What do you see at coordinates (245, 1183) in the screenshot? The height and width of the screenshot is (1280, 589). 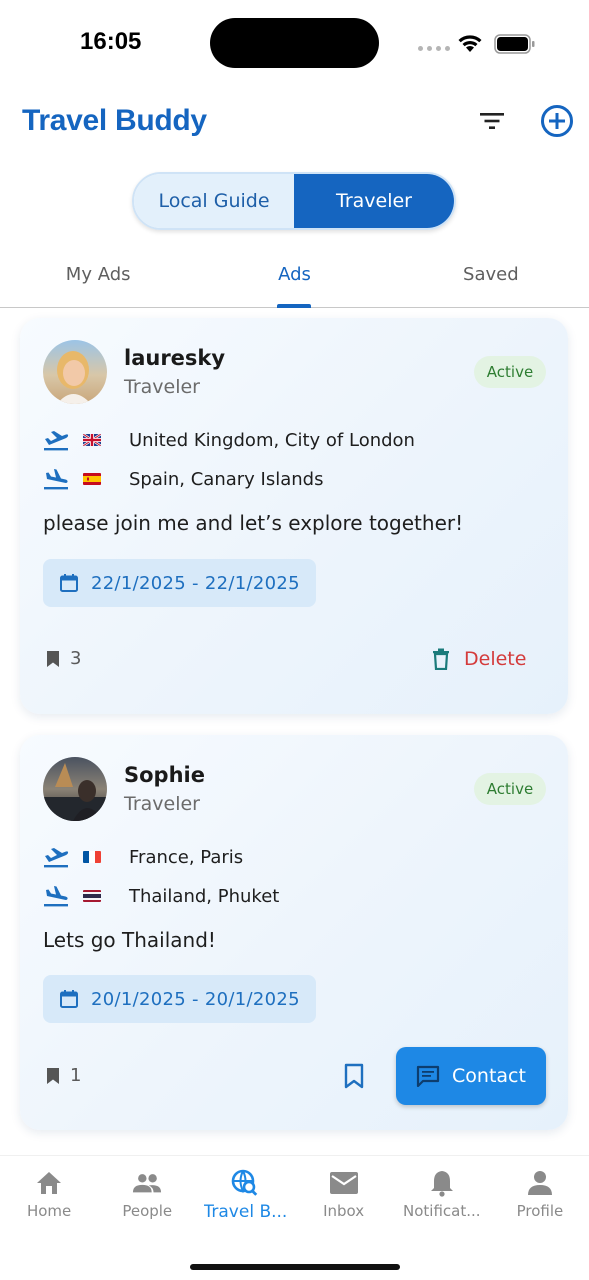 I see `travel-search-icon` at bounding box center [245, 1183].